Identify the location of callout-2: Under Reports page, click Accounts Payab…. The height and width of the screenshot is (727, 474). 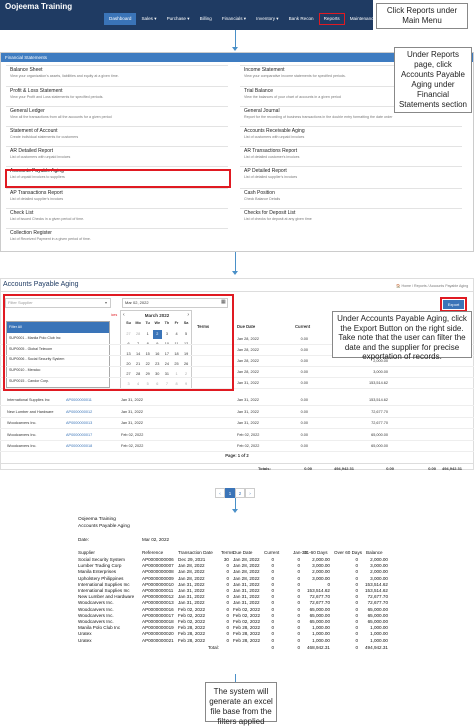
(433, 80).